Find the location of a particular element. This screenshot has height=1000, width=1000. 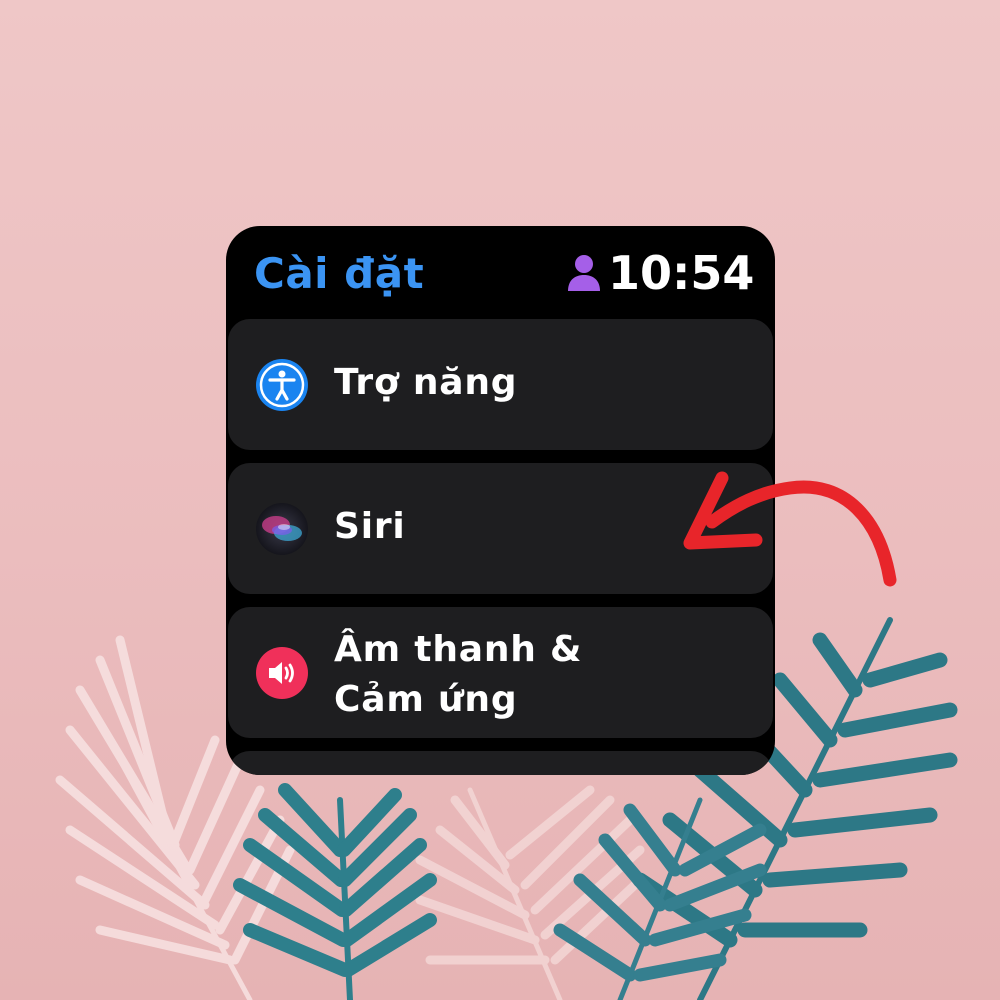

person-icon is located at coordinates (584, 273).